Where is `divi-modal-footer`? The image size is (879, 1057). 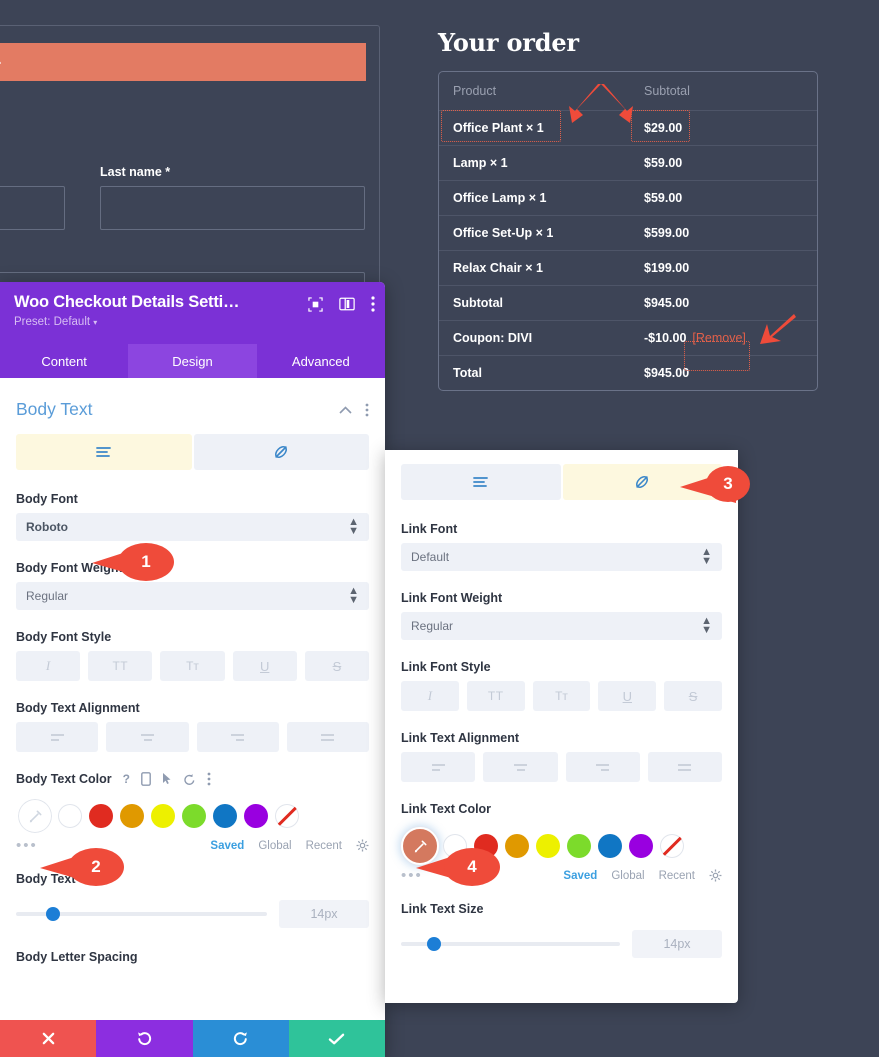 divi-modal-footer is located at coordinates (192, 1038).